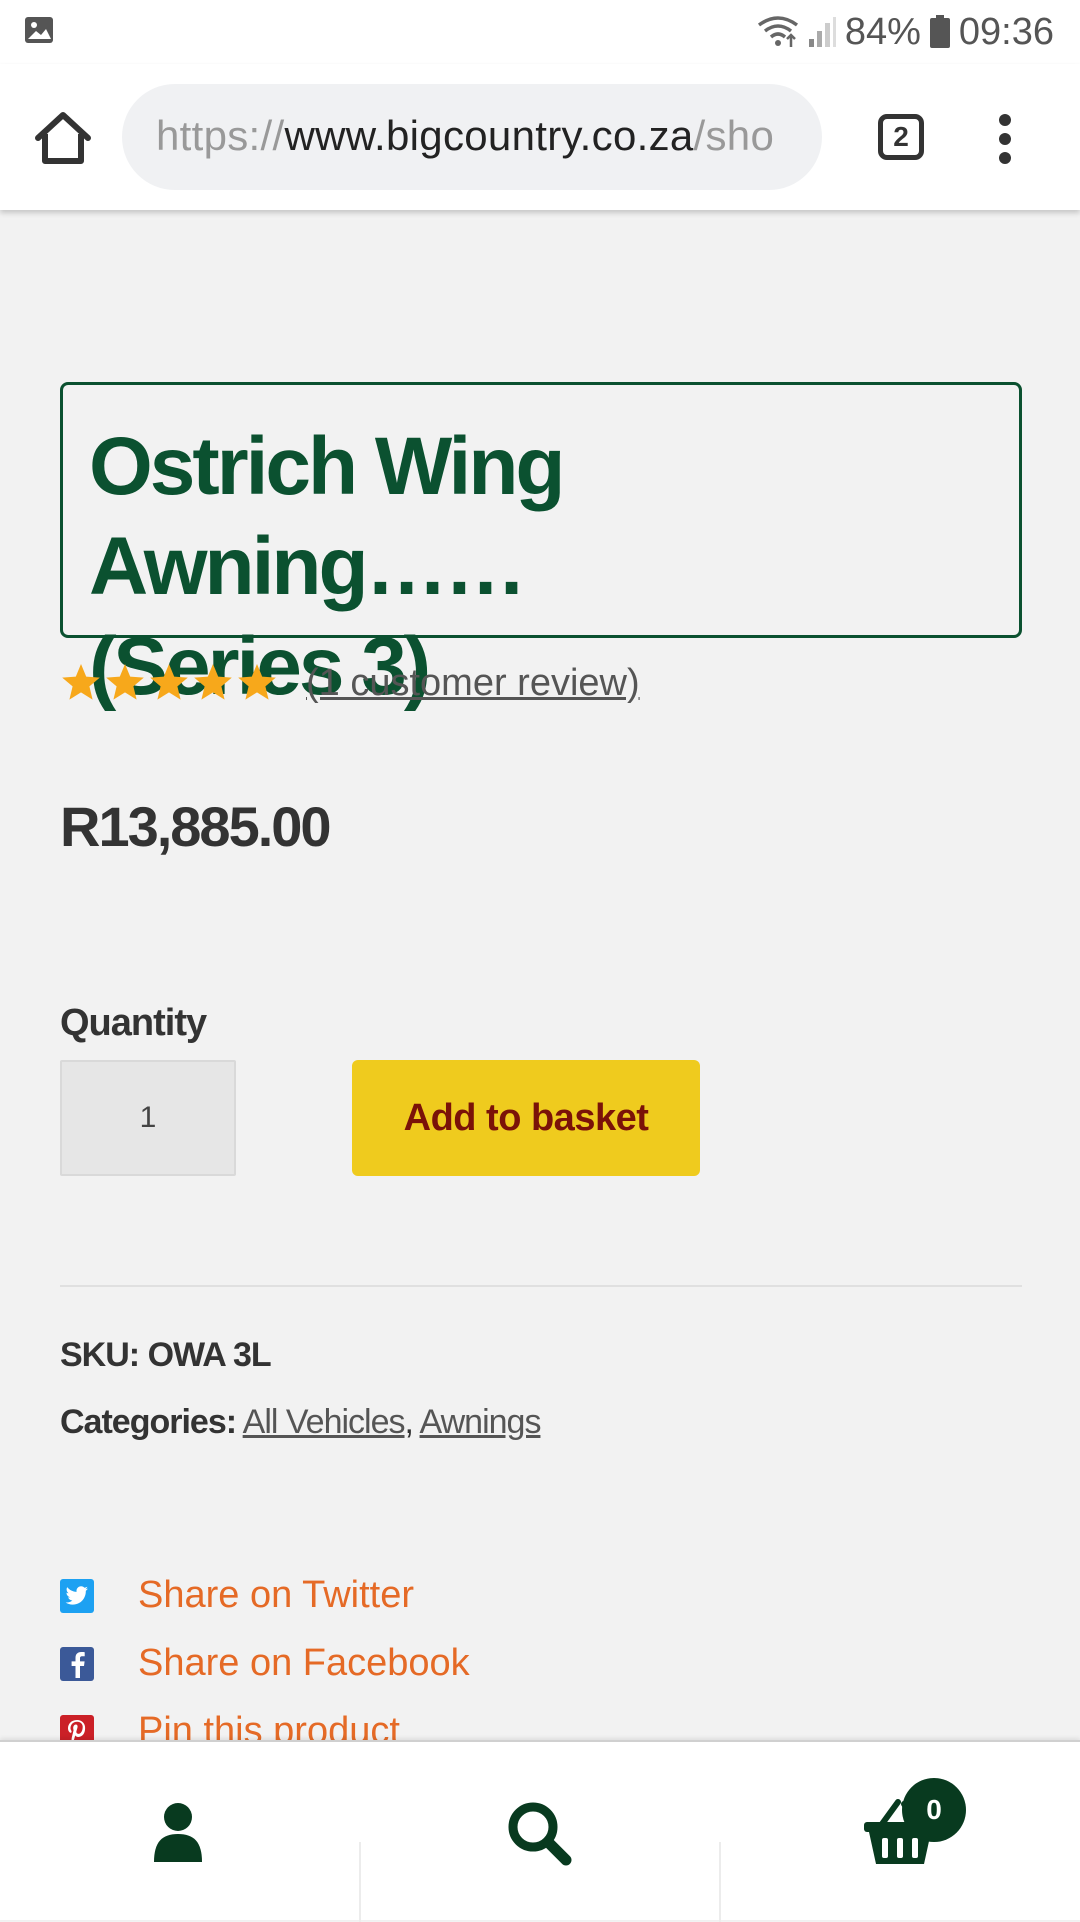 The height and width of the screenshot is (1922, 1080). Describe the element at coordinates (473, 683) in the screenshot. I see `review-link: (1 customer review)` at that location.